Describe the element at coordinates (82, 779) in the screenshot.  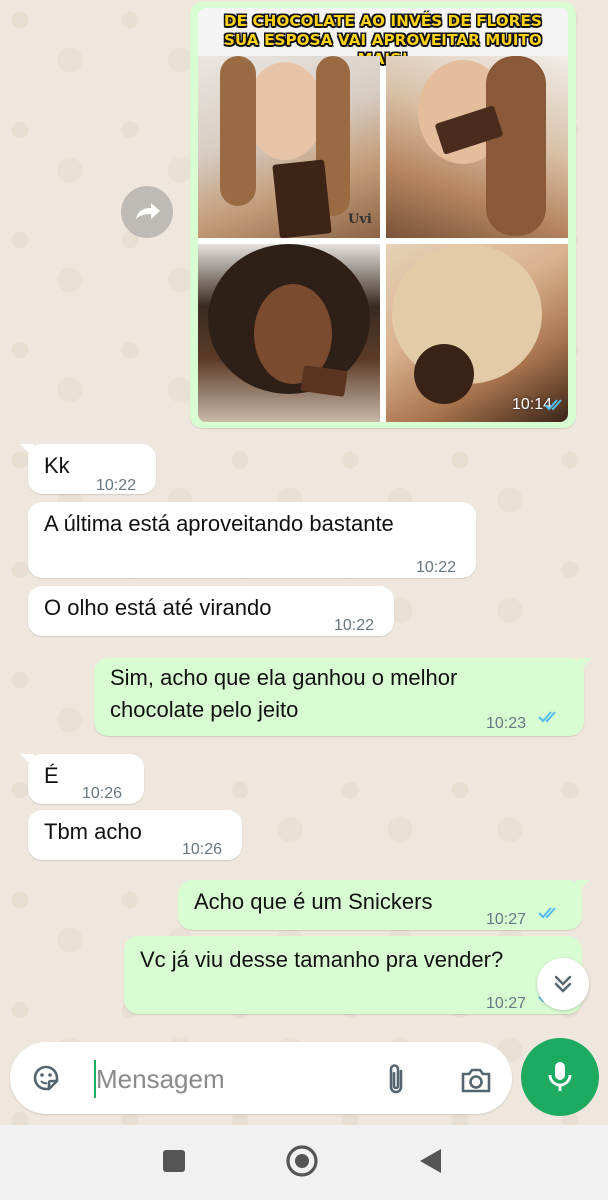
I see `incoming-message: É 10:26` at that location.